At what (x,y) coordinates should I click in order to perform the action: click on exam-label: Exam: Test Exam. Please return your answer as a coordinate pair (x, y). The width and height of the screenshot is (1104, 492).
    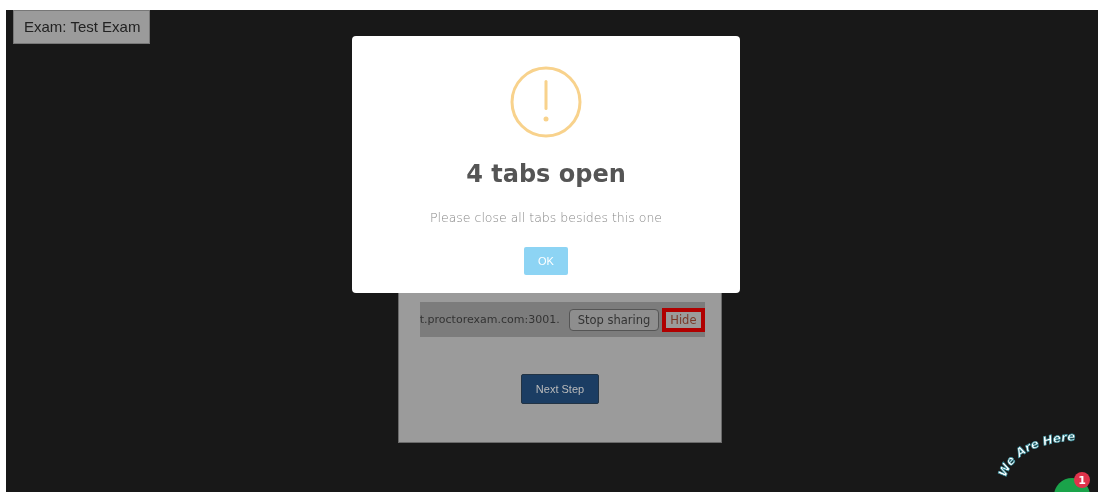
    Looking at the image, I should click on (82, 27).